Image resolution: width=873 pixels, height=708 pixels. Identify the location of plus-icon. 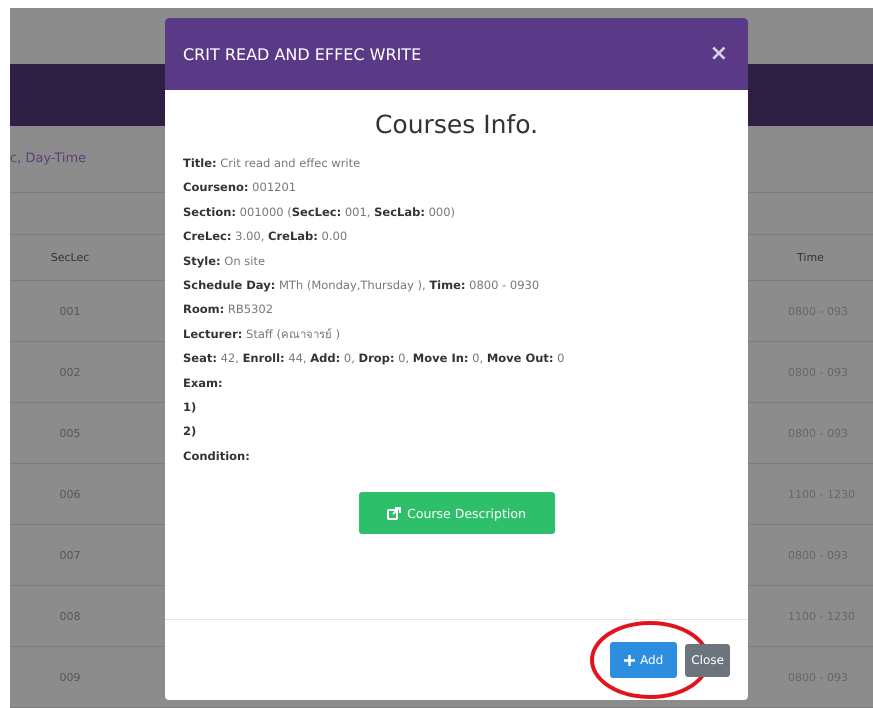
(630, 660).